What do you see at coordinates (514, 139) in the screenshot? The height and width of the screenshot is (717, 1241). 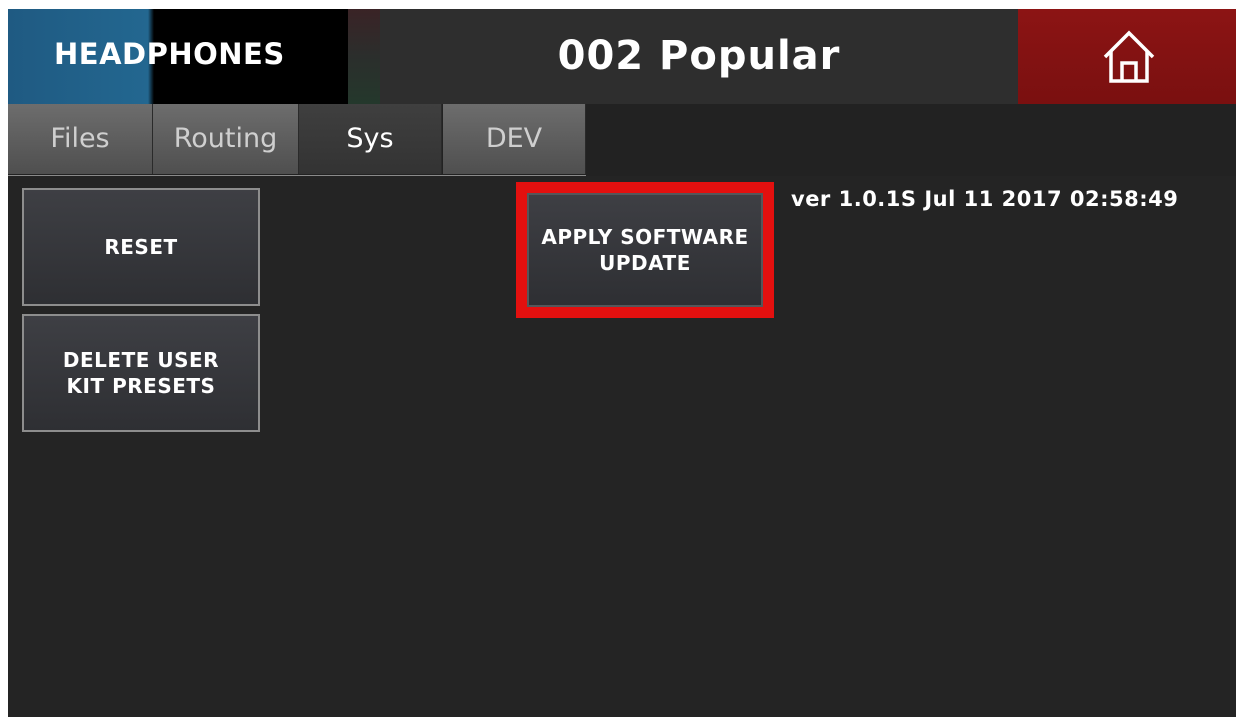 I see `tab-dev: DEV` at bounding box center [514, 139].